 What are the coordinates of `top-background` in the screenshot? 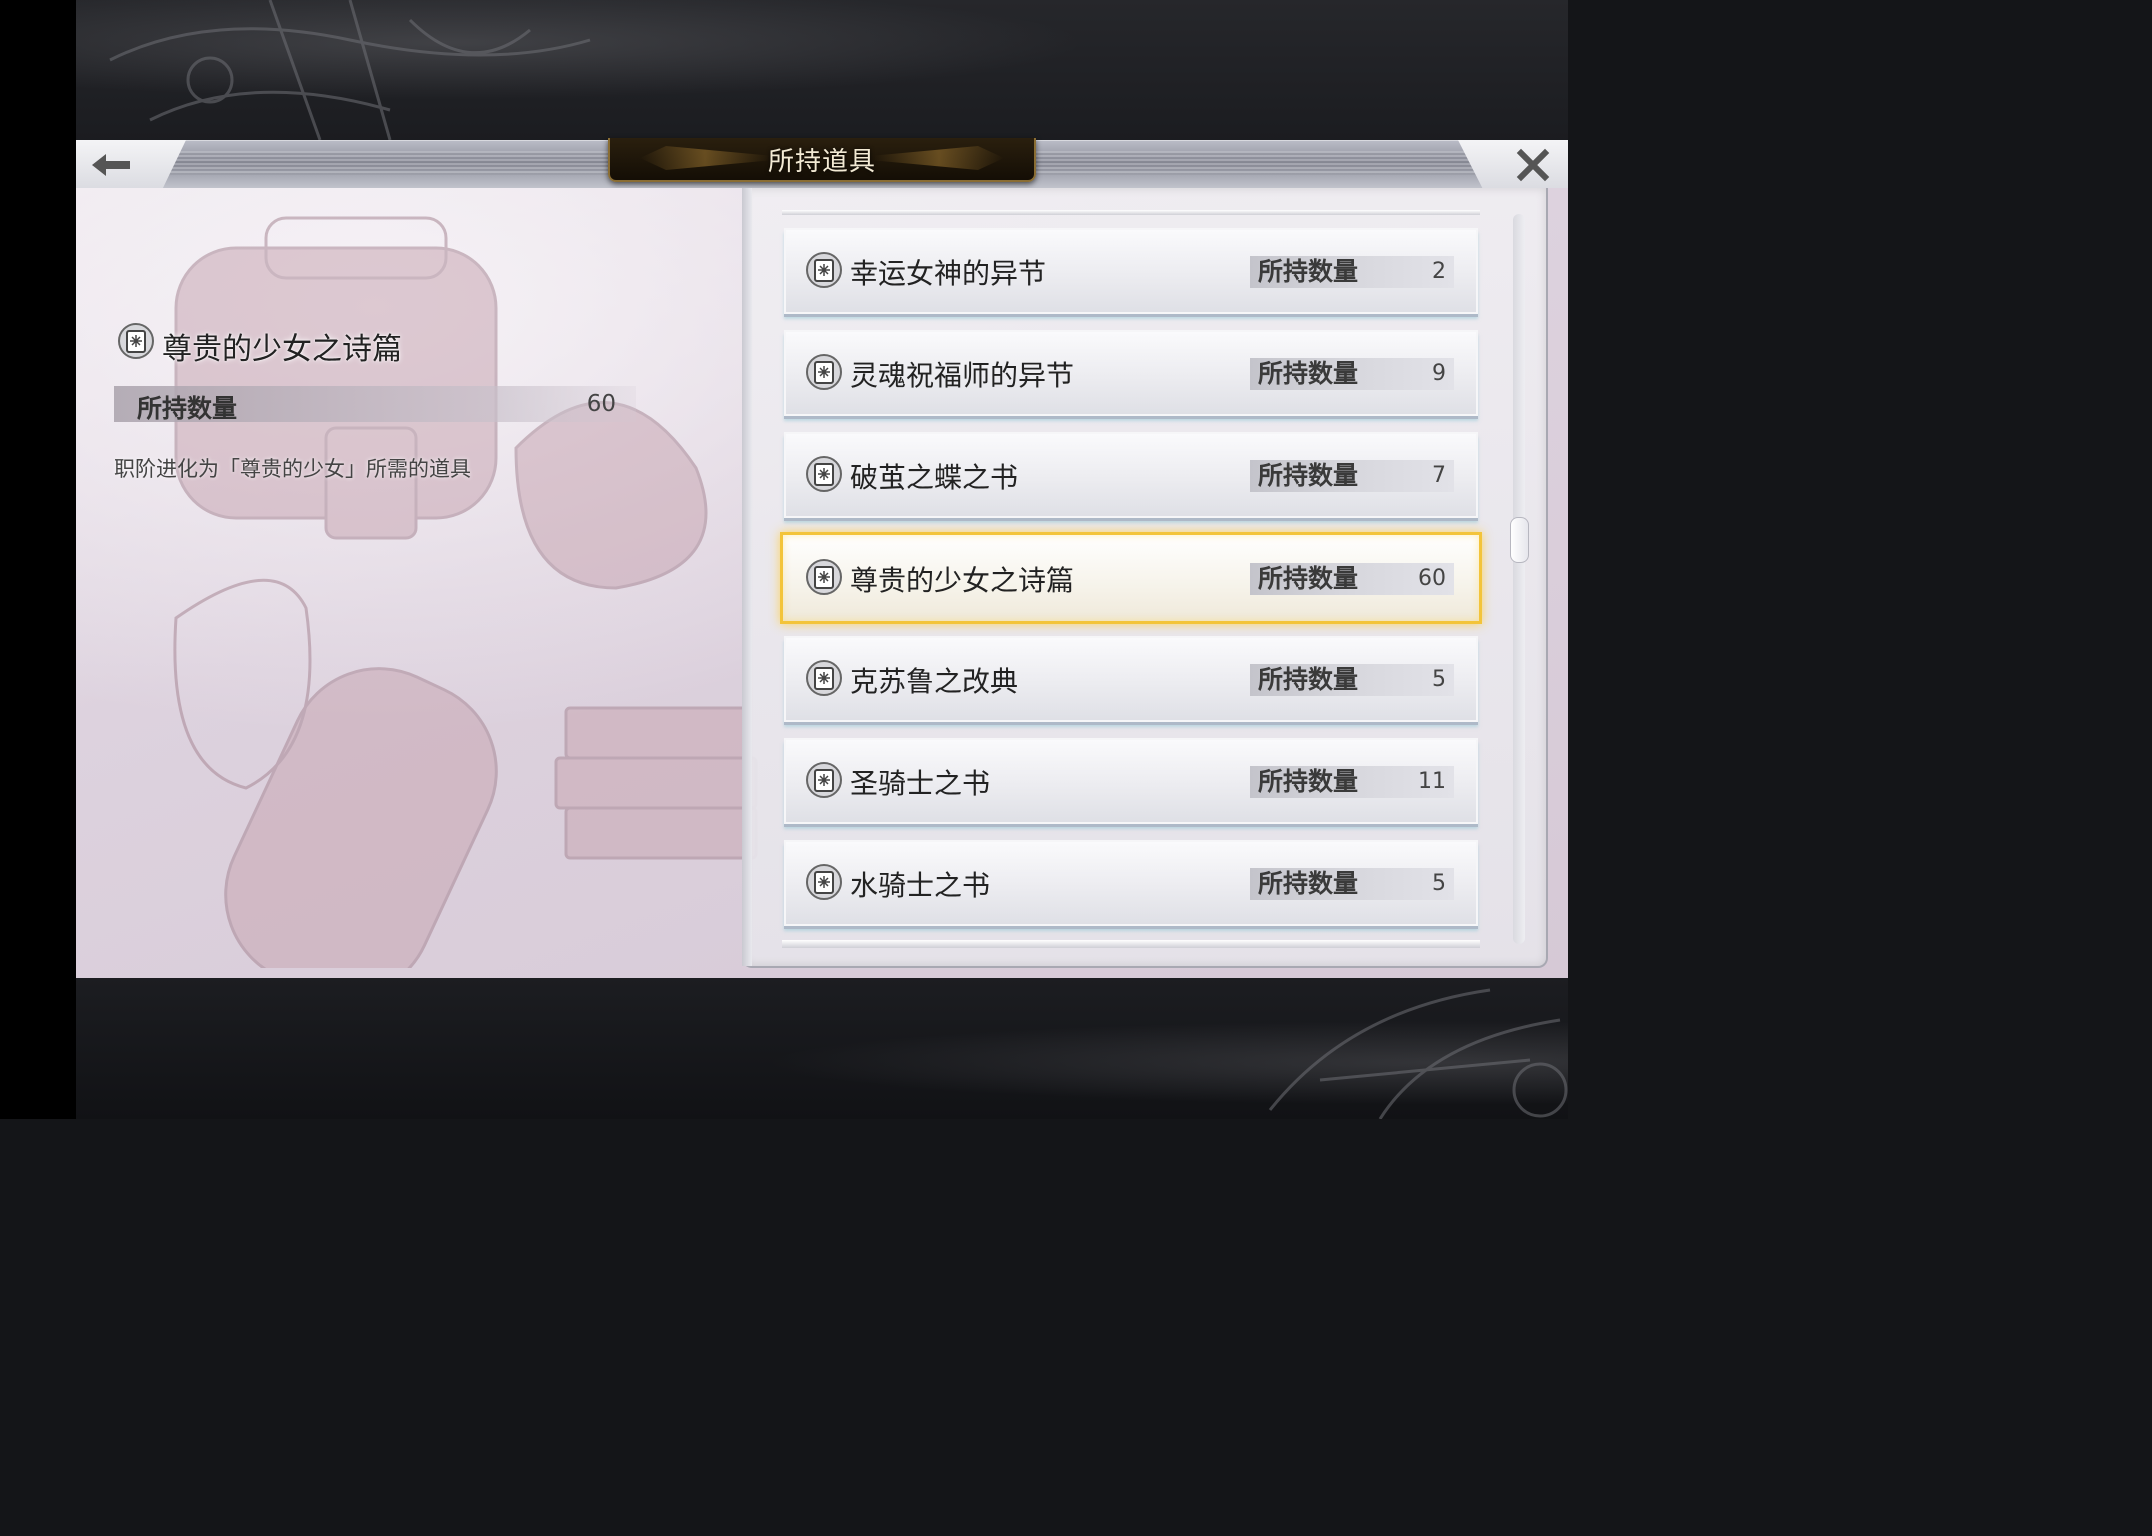 It's located at (822, 71).